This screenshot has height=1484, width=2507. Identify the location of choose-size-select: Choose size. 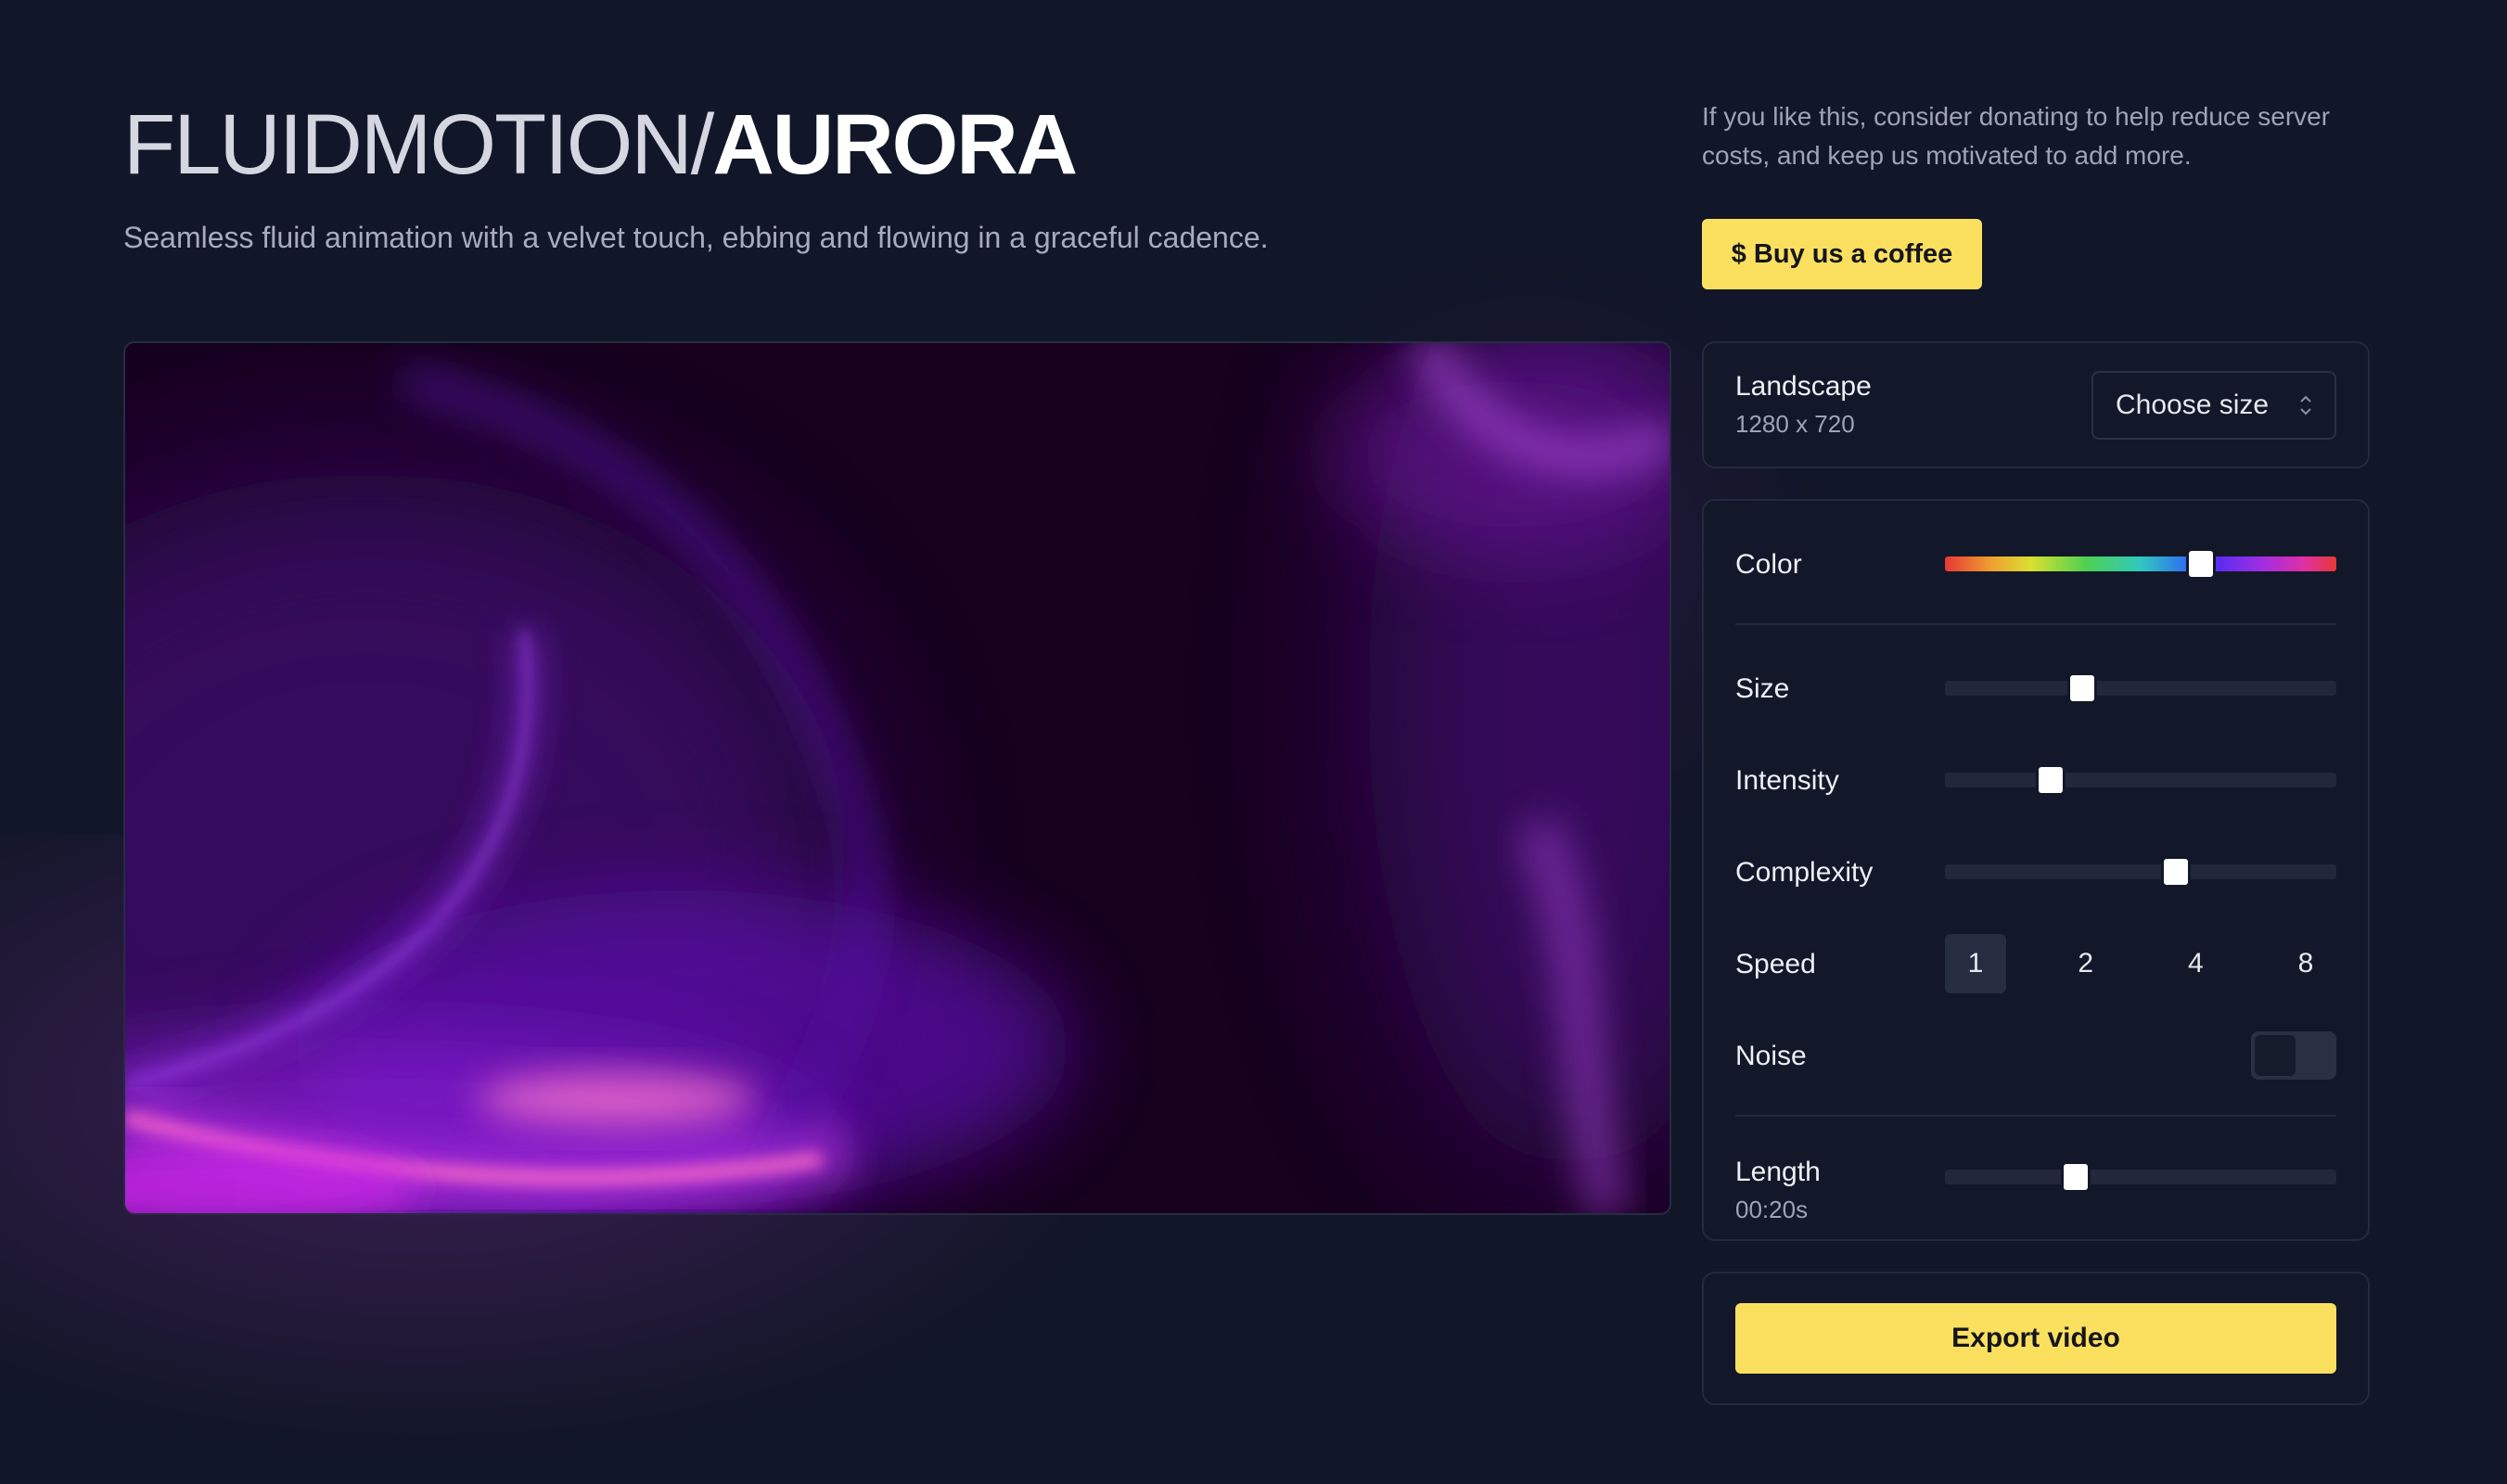
(2213, 405).